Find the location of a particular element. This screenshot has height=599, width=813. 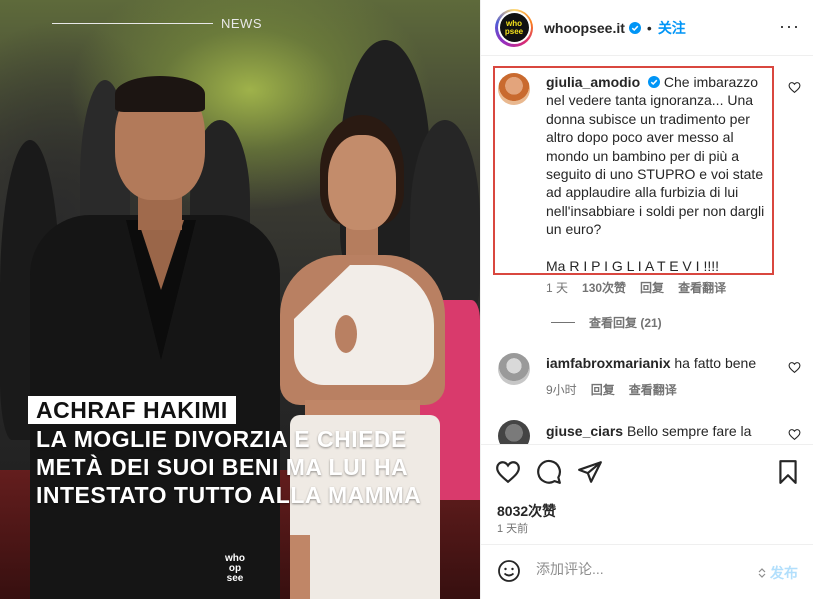

whoopsee-watermark: who op see is located at coordinates (235, 568).